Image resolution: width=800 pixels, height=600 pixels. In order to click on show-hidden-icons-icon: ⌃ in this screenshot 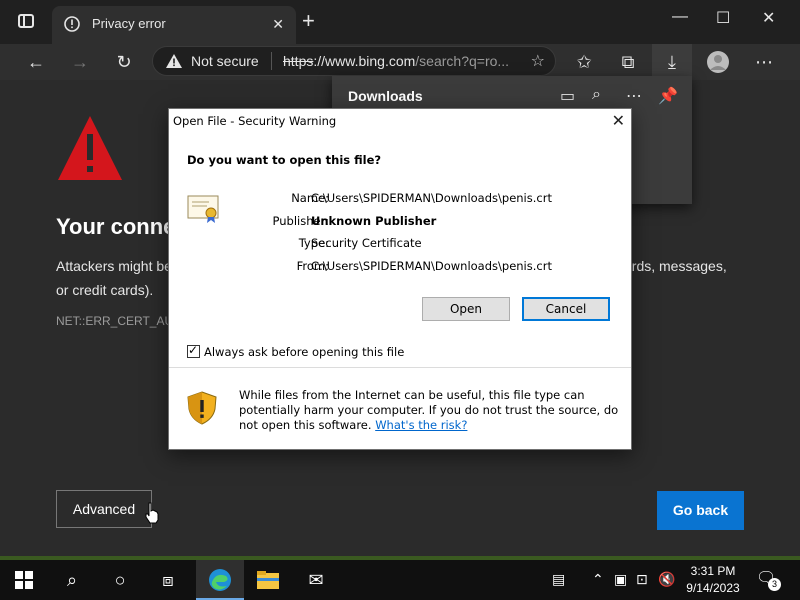, I will do `click(598, 579)`.